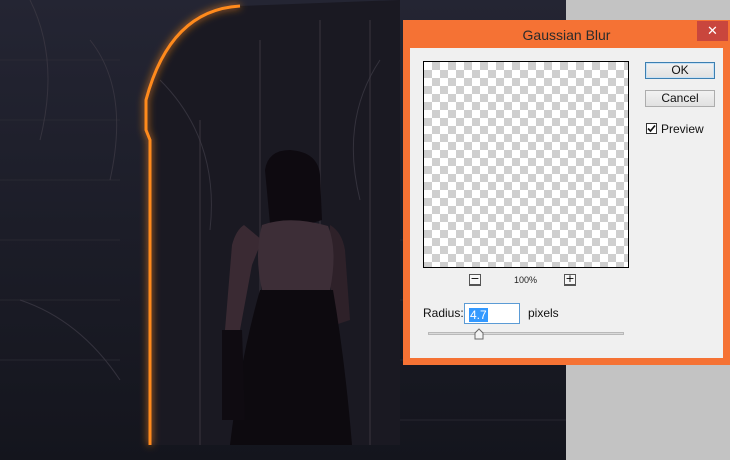 This screenshot has width=730, height=460. What do you see at coordinates (526, 164) in the screenshot?
I see `preview-pane` at bounding box center [526, 164].